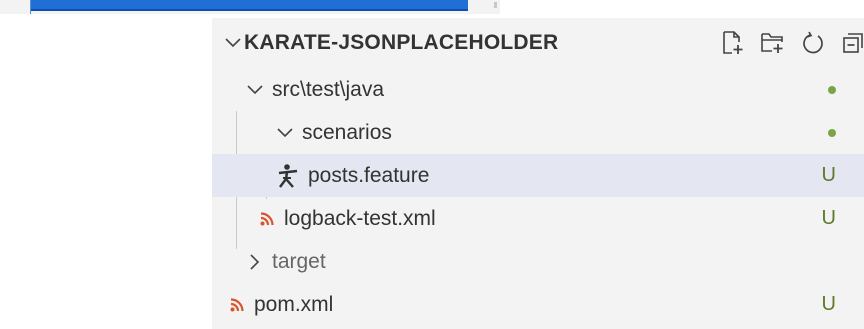 This screenshot has width=864, height=329. Describe the element at coordinates (852, 43) in the screenshot. I see `collapse-all-icon` at that location.